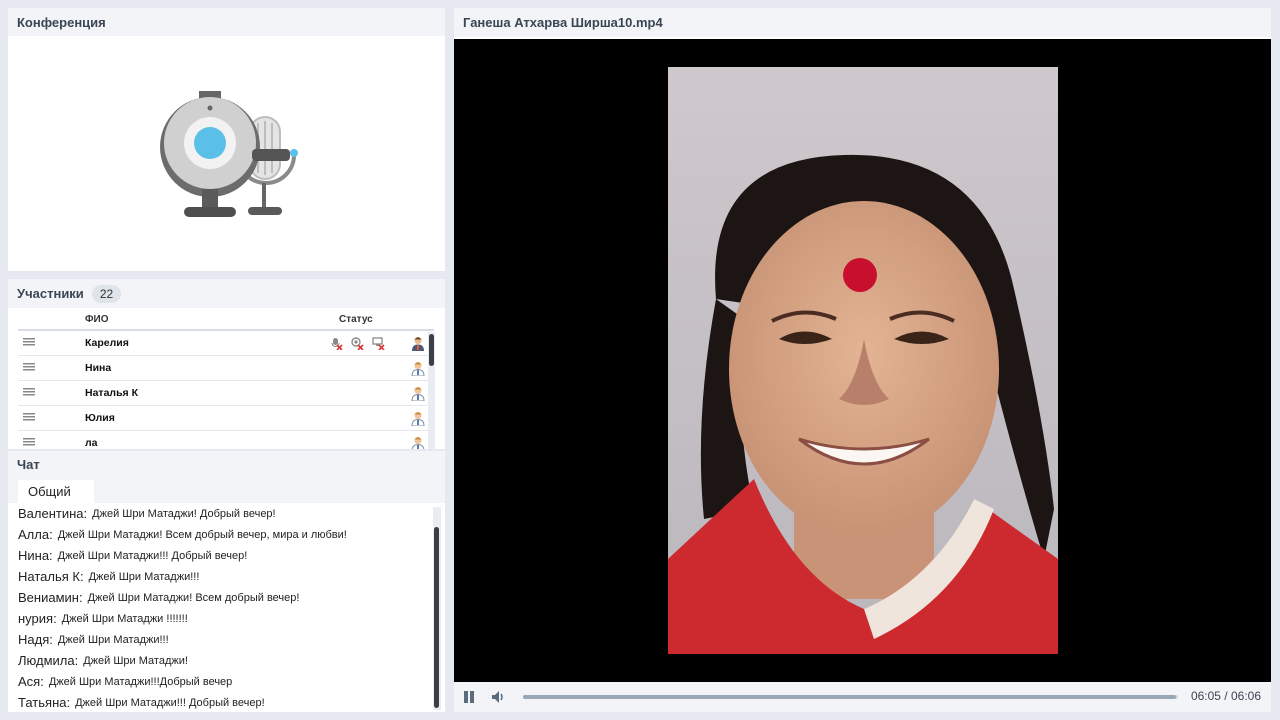 The width and height of the screenshot is (1280, 720). What do you see at coordinates (98, 368) in the screenshot?
I see `participant-name: Нина` at bounding box center [98, 368].